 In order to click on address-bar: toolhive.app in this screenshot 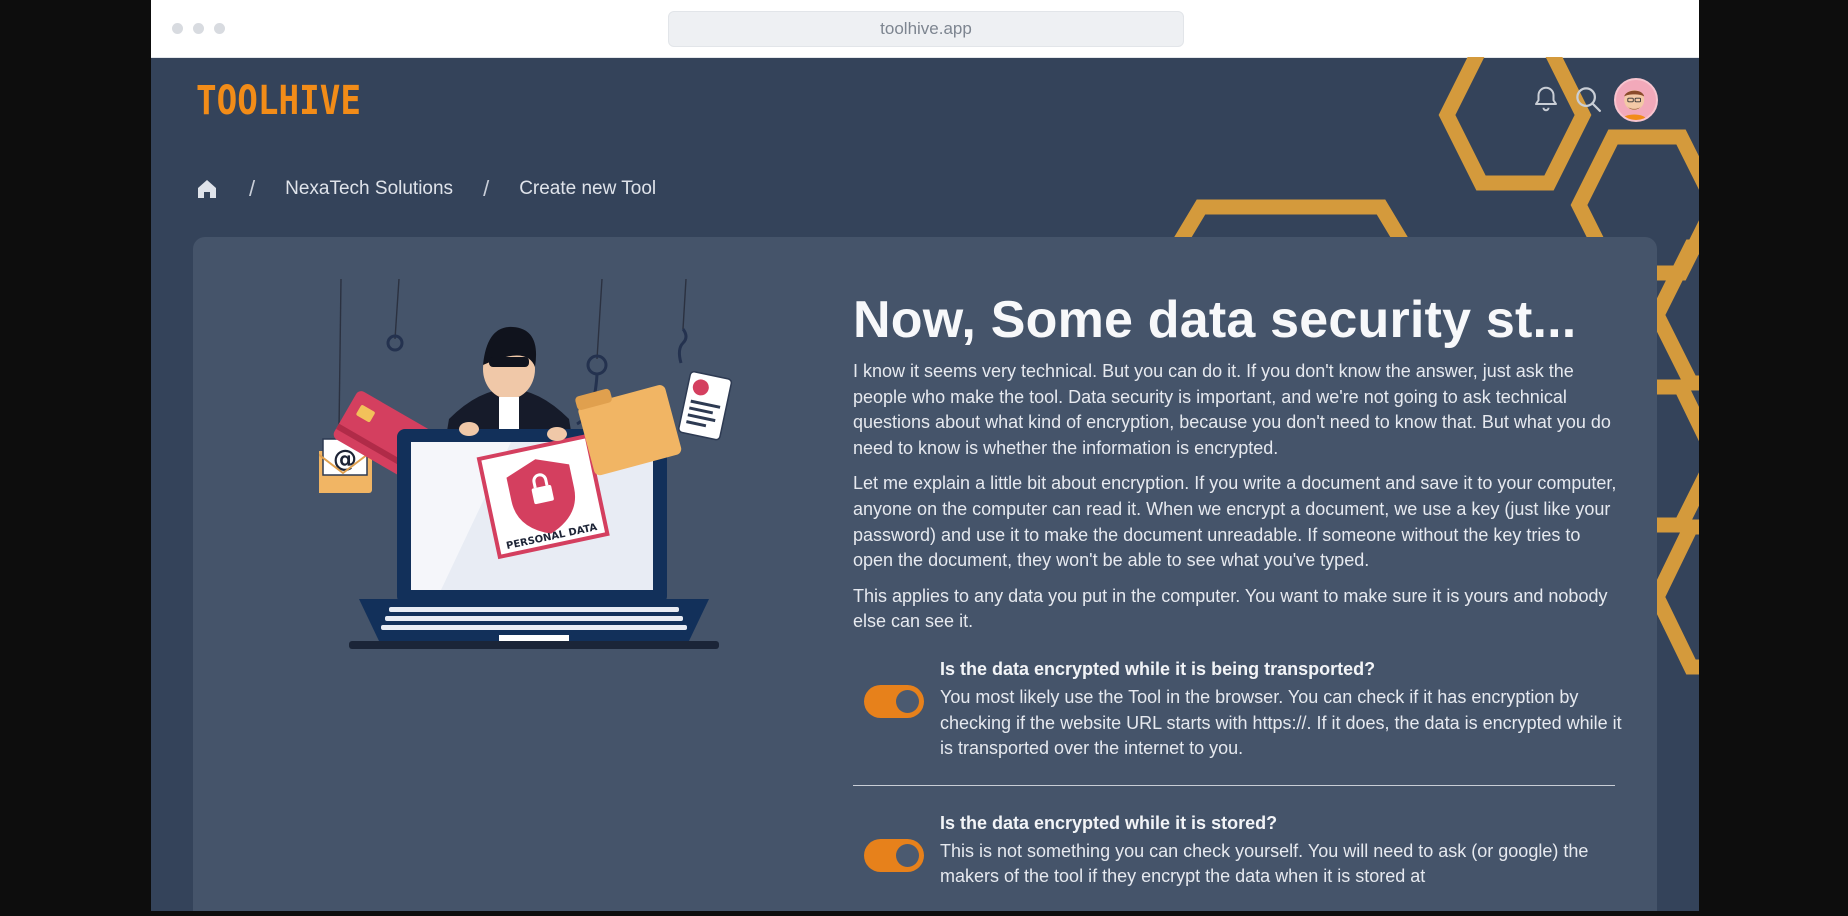, I will do `click(926, 29)`.